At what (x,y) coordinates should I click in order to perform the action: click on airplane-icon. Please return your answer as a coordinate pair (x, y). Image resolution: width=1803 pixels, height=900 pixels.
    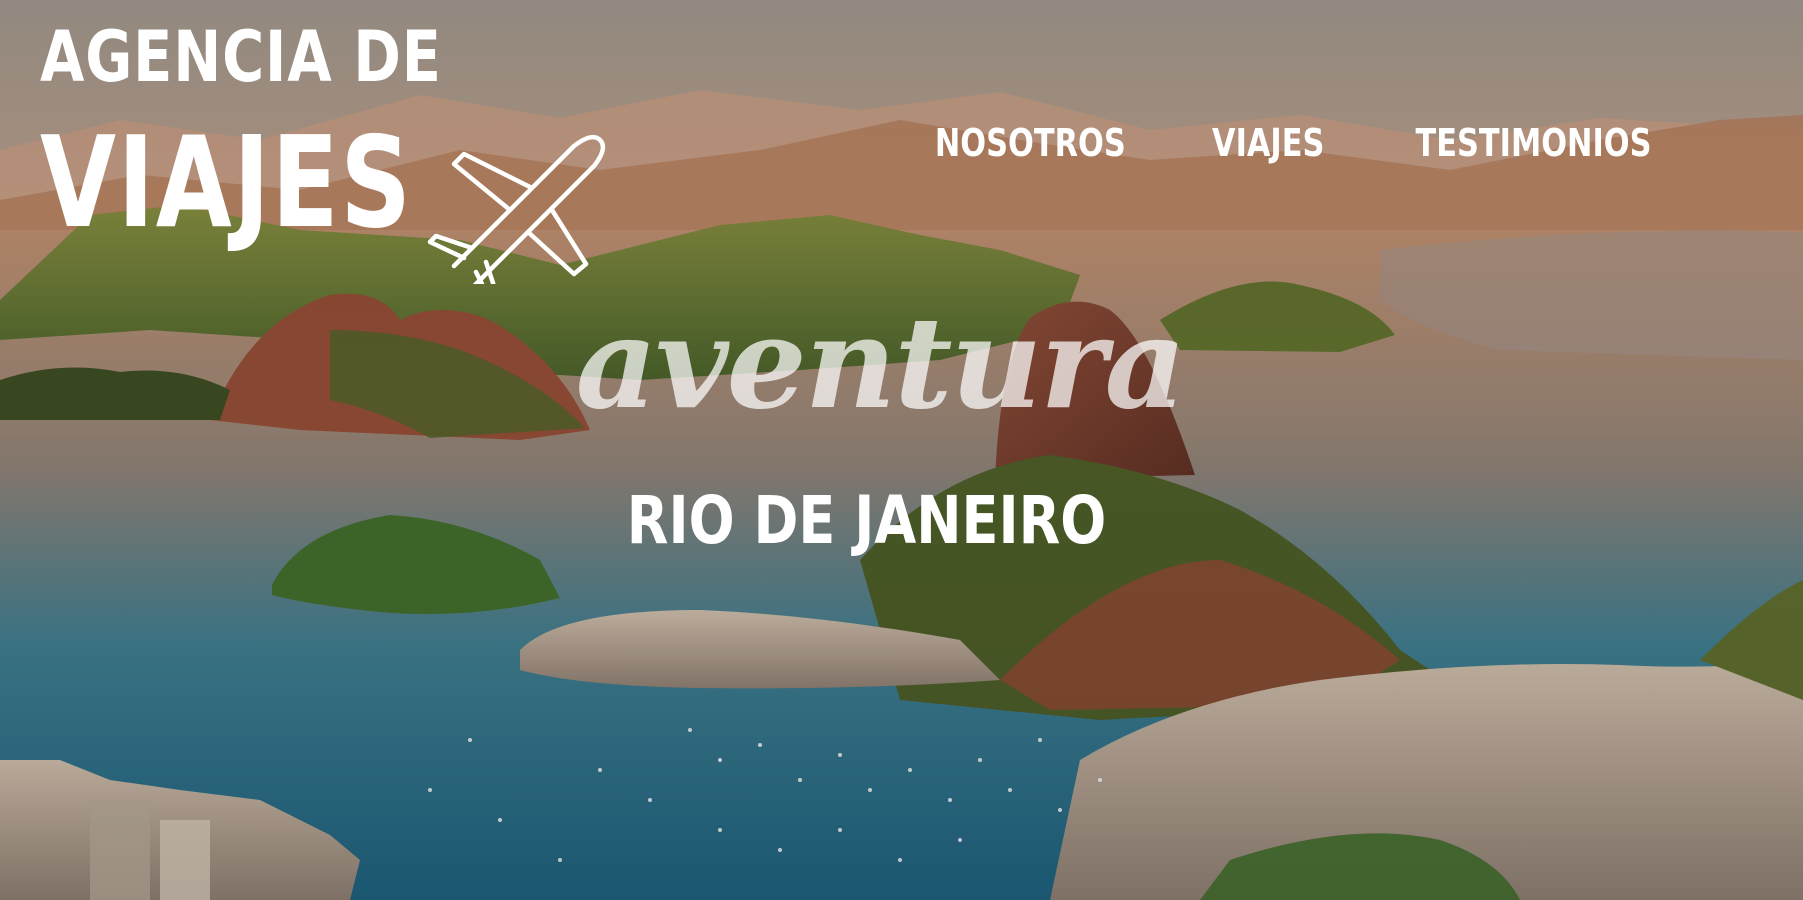
    Looking at the image, I should click on (516, 209).